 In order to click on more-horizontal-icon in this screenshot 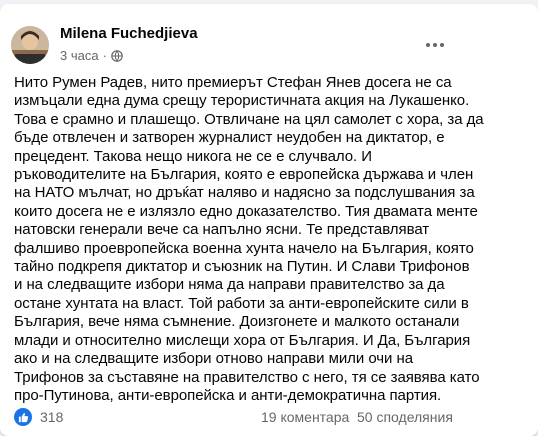, I will do `click(435, 45)`.